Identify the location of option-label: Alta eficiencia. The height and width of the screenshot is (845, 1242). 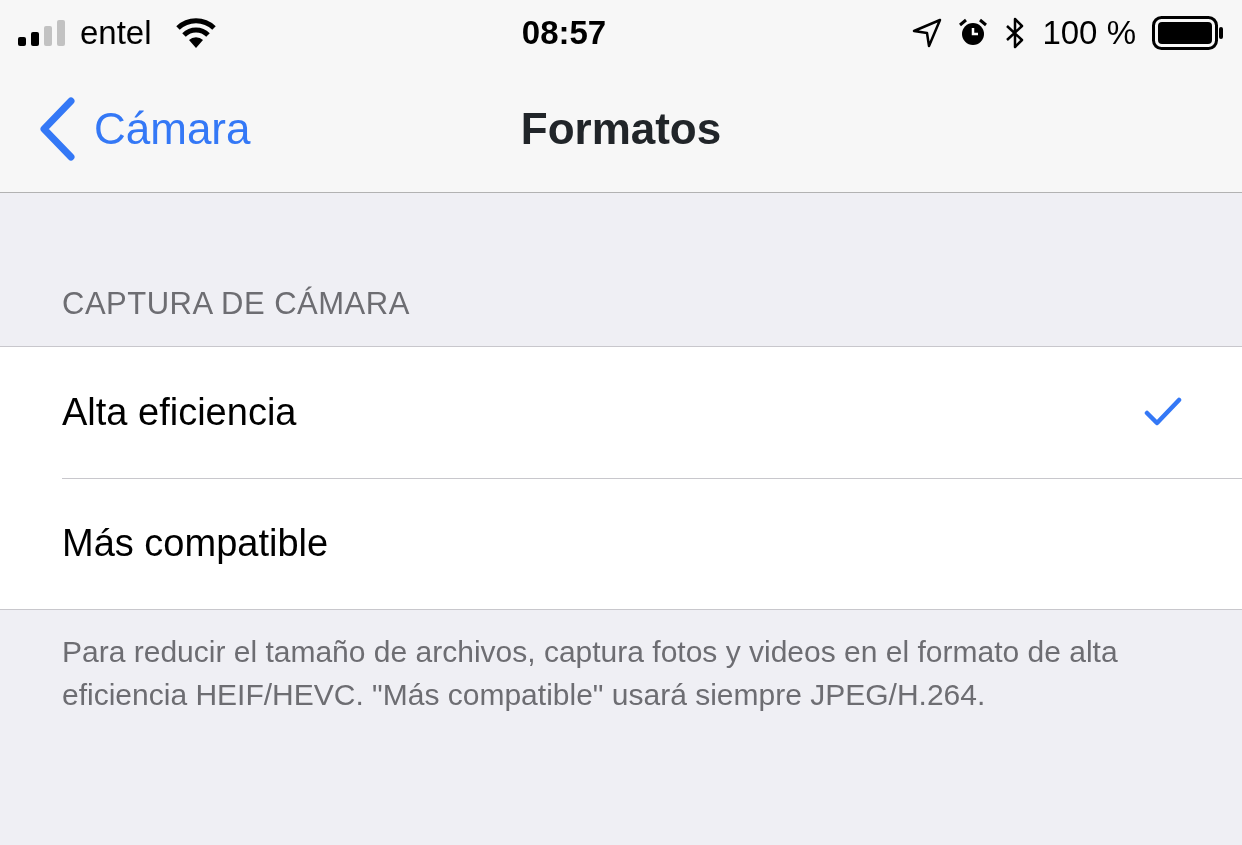
(179, 412).